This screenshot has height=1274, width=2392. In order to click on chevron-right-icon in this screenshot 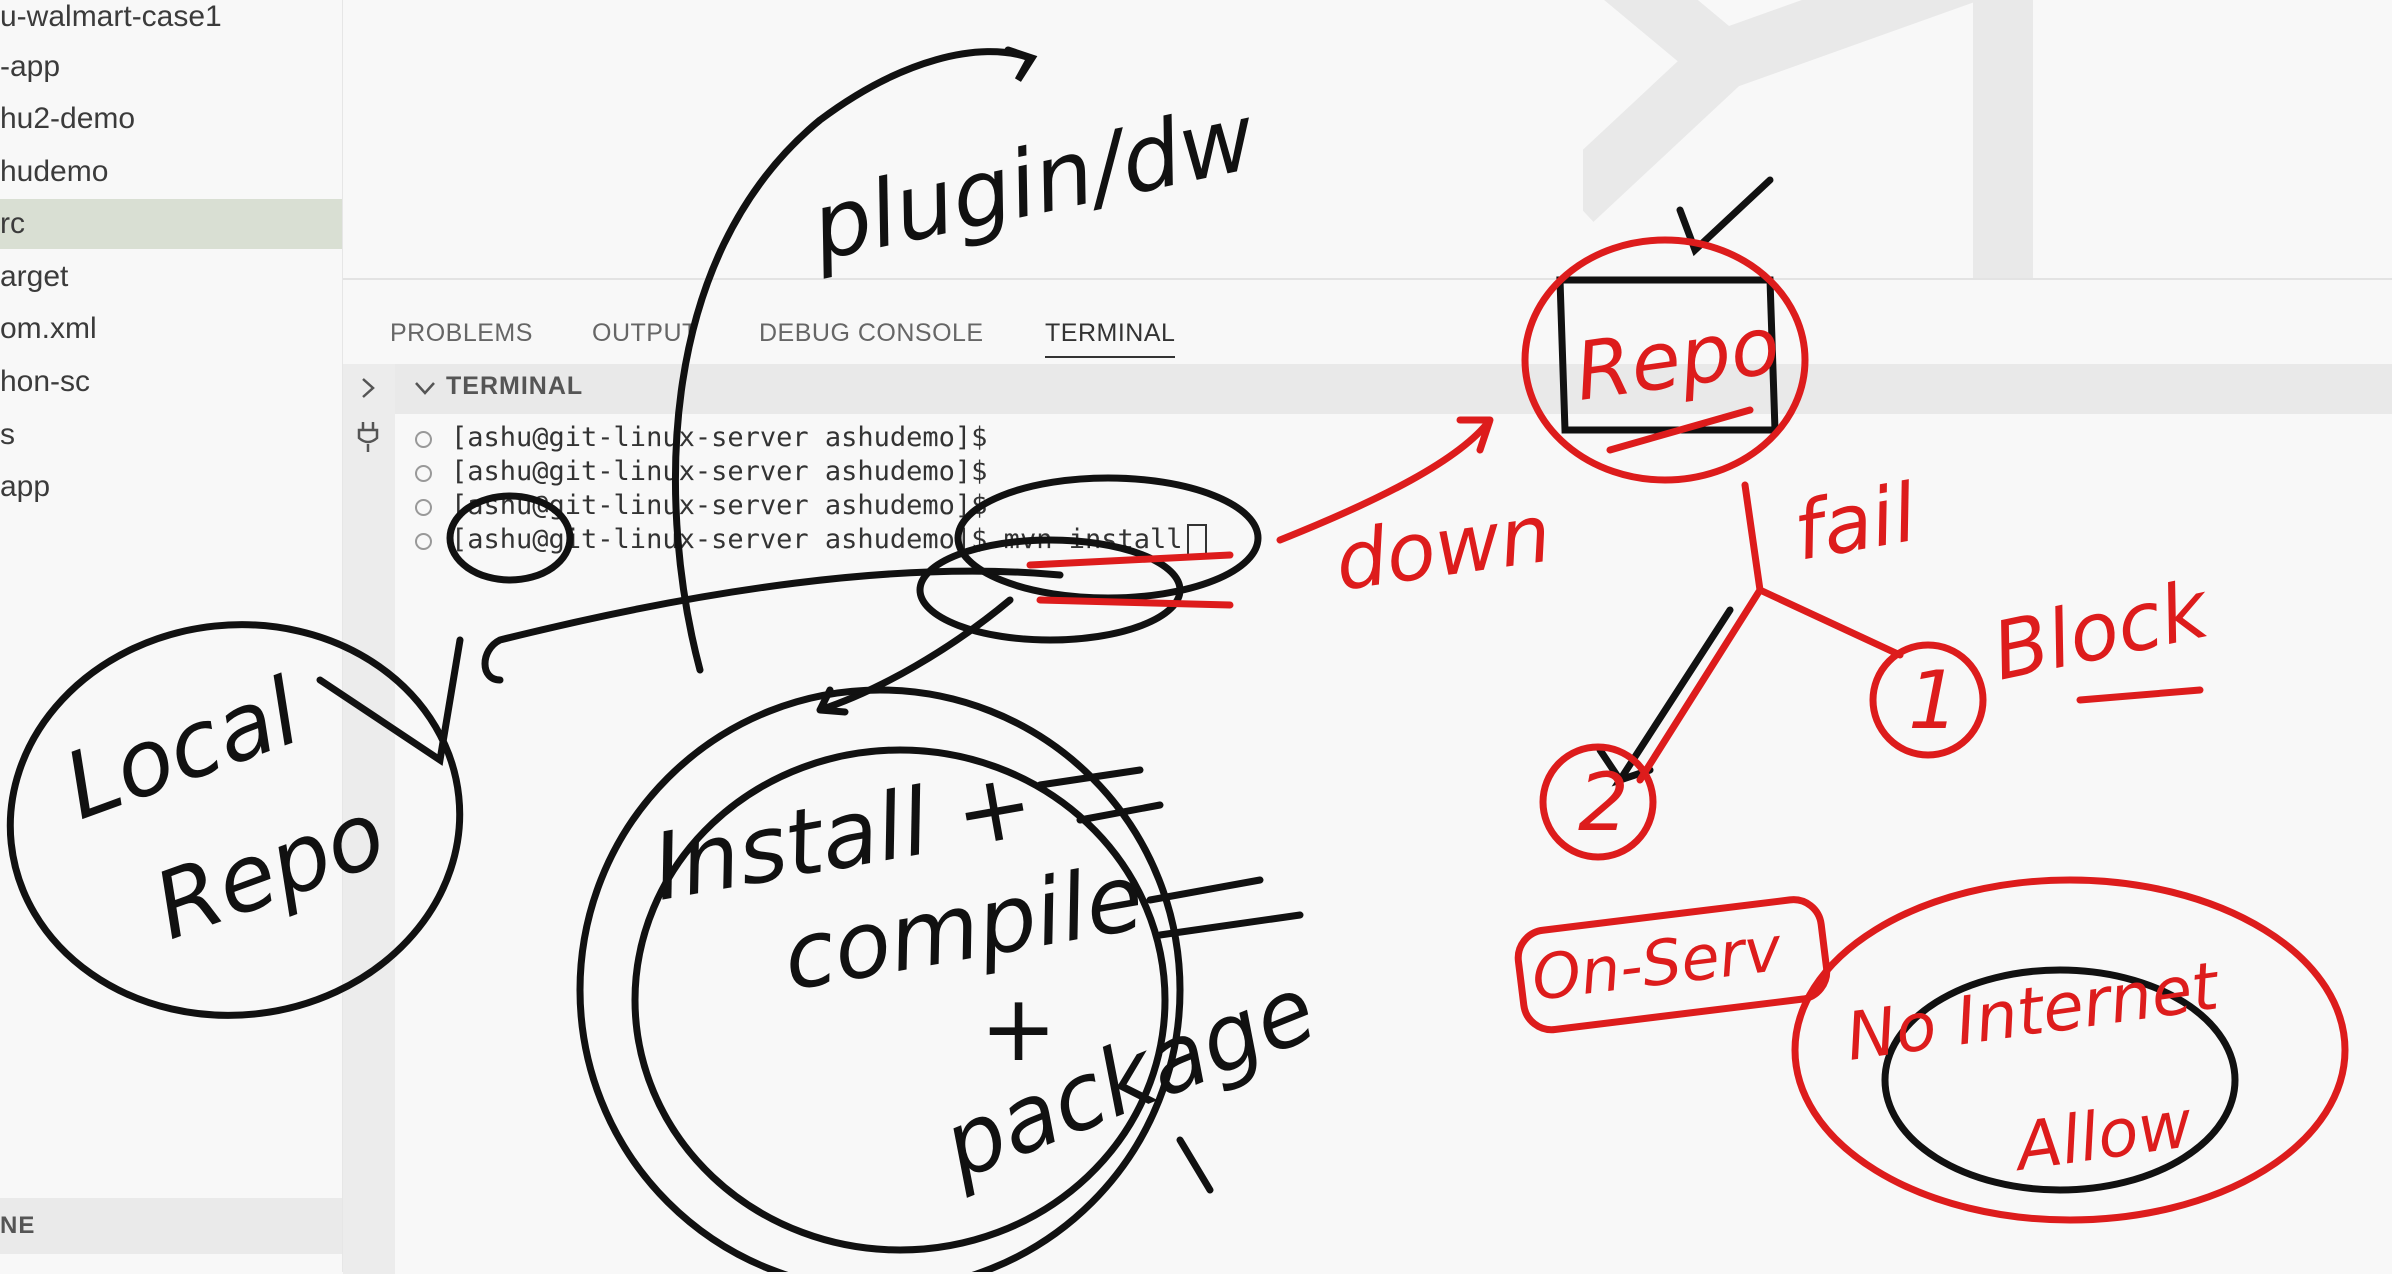, I will do `click(368, 388)`.